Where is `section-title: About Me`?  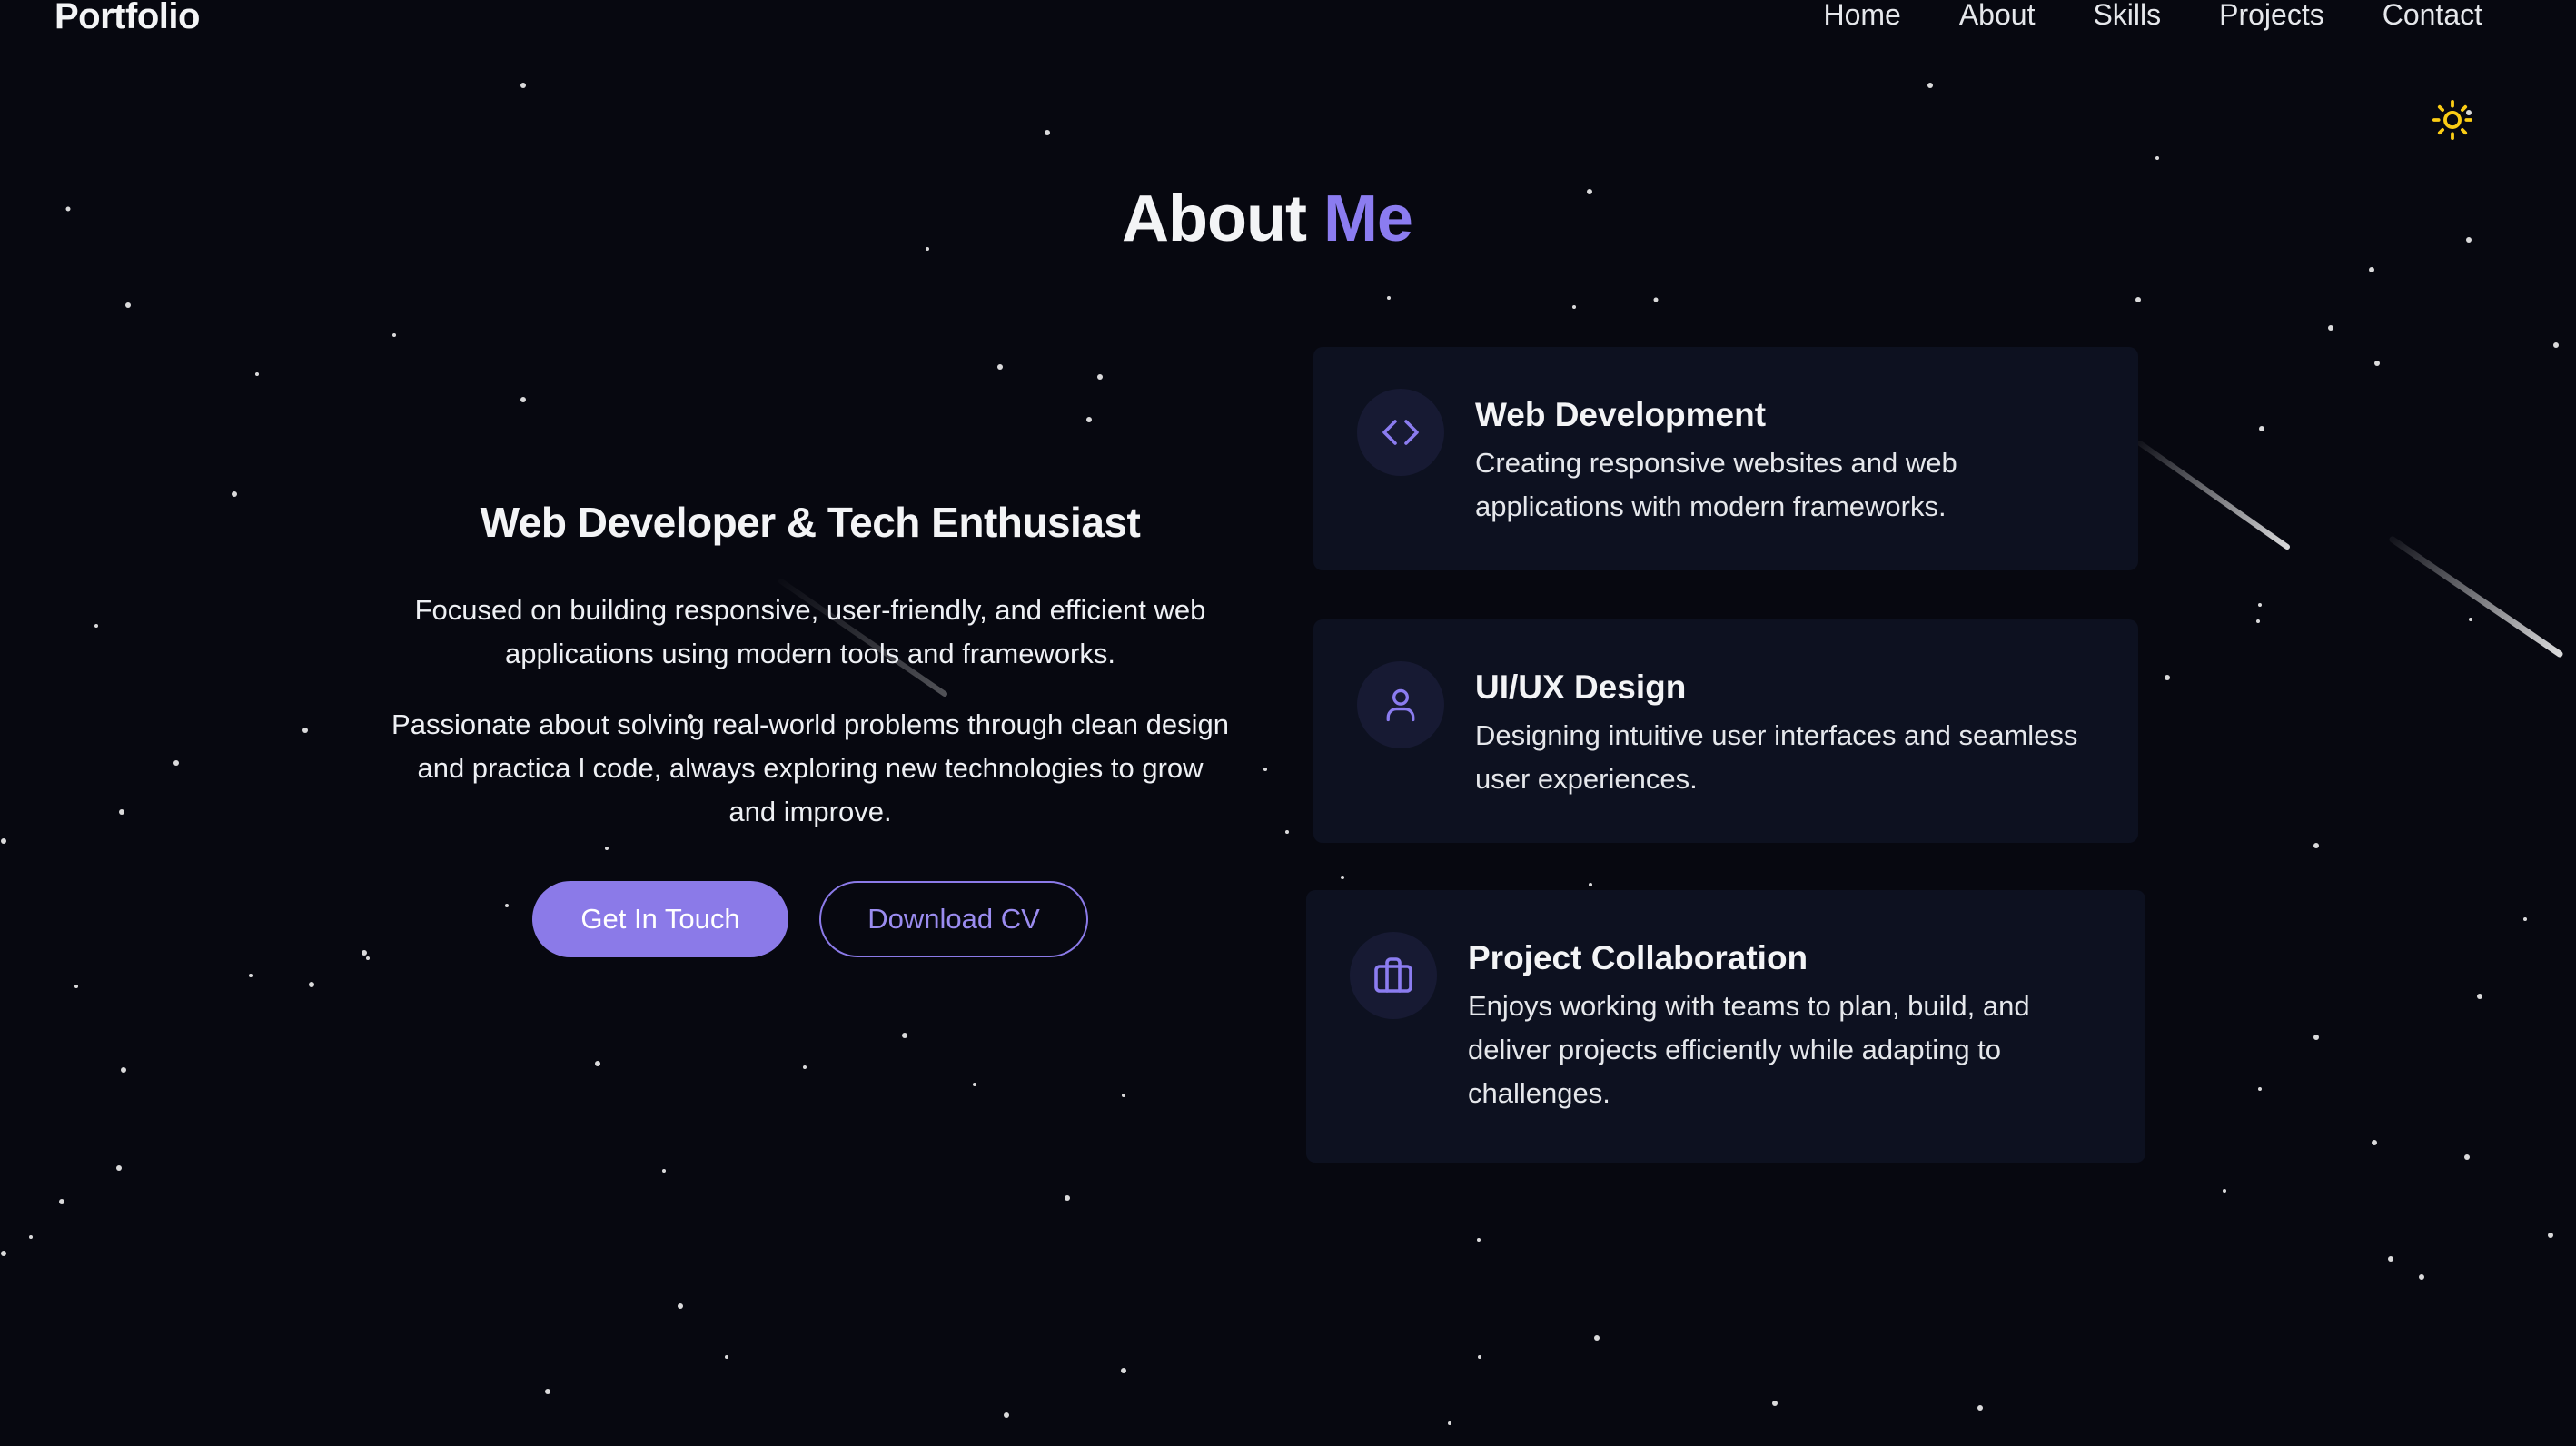 section-title: About Me is located at coordinates (1267, 219).